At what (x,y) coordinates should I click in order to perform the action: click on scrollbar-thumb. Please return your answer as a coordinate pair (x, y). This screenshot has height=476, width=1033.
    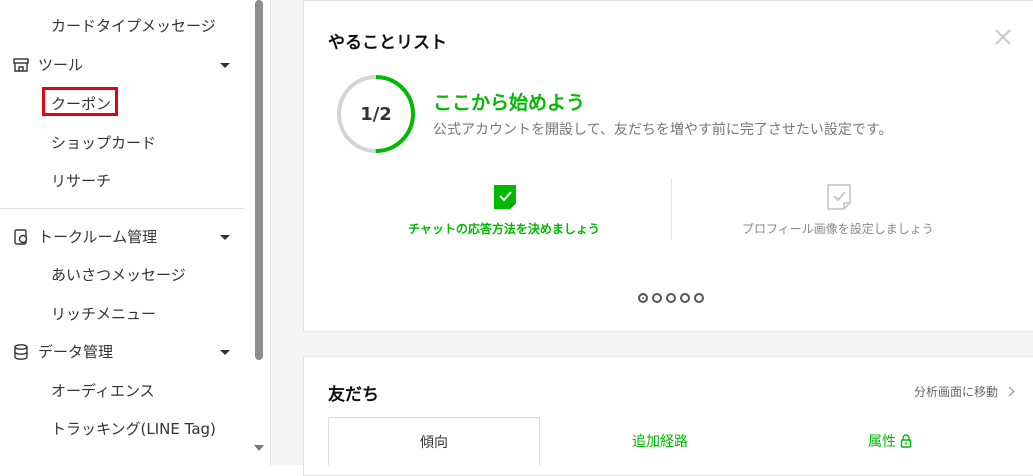
    Looking at the image, I should click on (259, 180).